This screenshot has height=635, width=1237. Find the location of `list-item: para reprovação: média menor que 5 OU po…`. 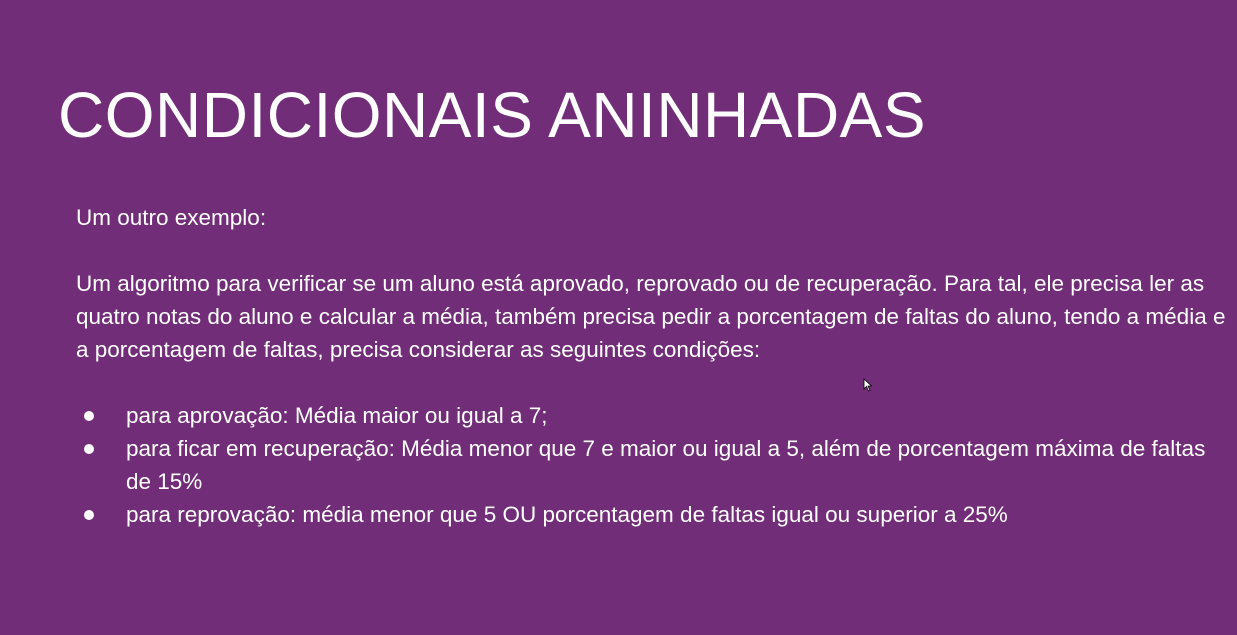

list-item: para reprovação: média menor que 5 OU po… is located at coordinates (651, 514).